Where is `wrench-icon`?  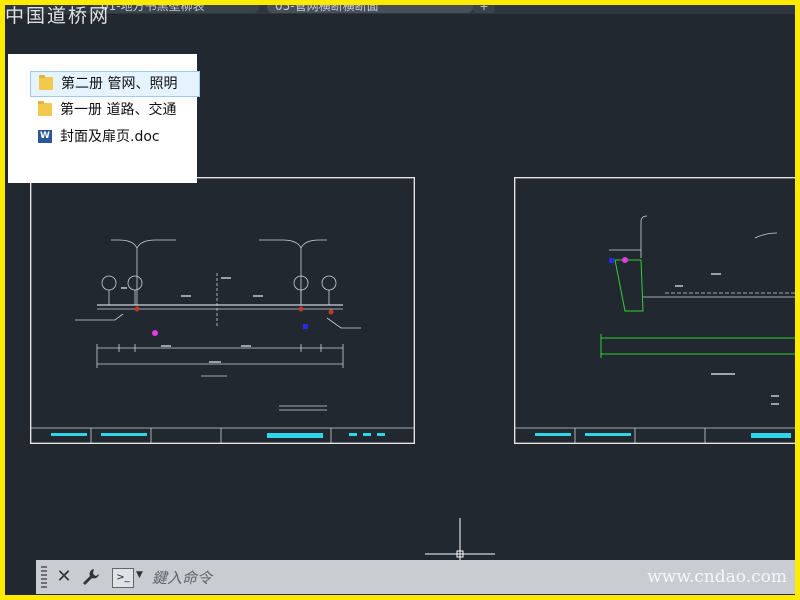
wrench-icon is located at coordinates (91, 577).